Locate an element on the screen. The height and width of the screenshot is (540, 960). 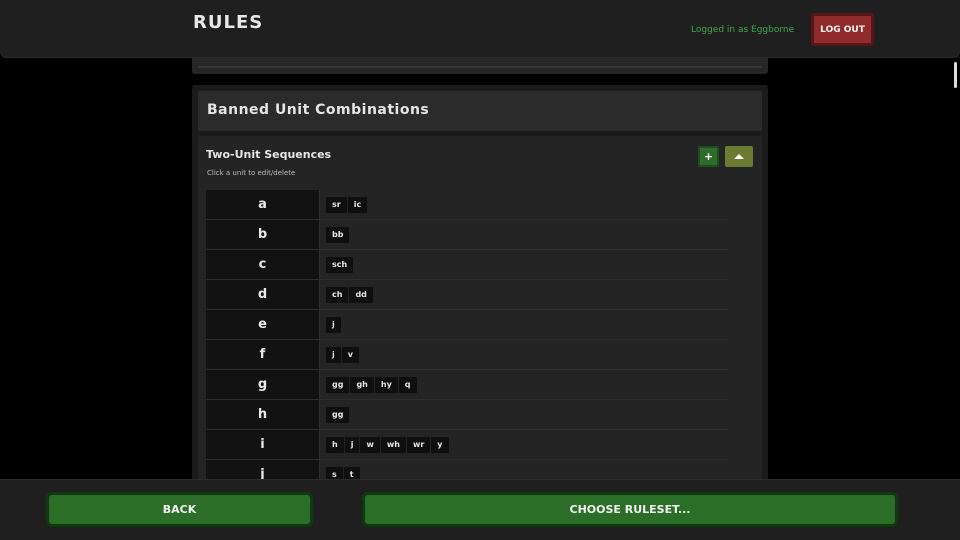
unit-values: gg is located at coordinates (524, 414).